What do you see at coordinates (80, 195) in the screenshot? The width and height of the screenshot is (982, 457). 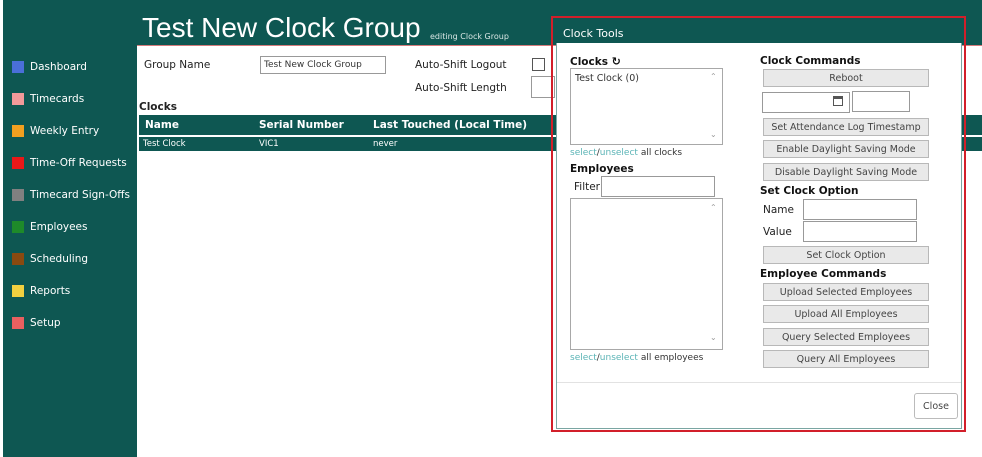 I see `sidebar-item-label: Timecard Sign-Offs` at bounding box center [80, 195].